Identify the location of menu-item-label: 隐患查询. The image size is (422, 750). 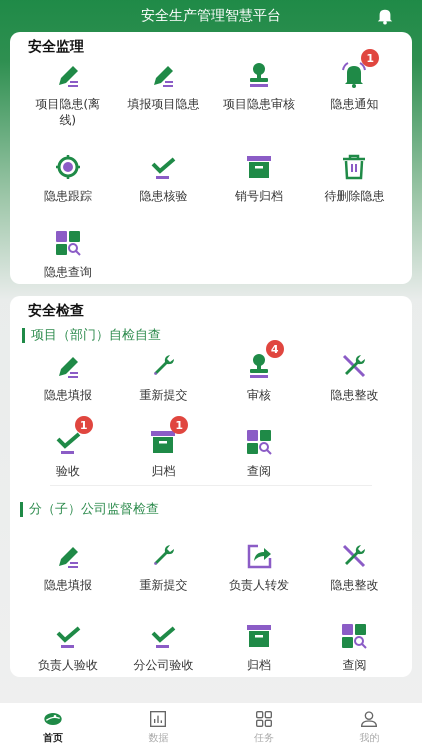
(68, 272).